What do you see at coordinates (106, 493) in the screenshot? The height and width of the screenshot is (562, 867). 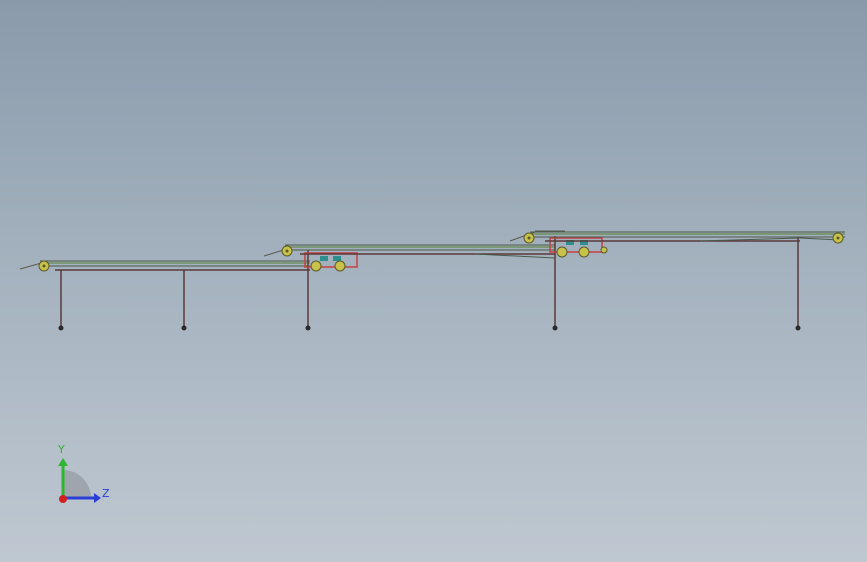 I see `z-axis-label: Z` at bounding box center [106, 493].